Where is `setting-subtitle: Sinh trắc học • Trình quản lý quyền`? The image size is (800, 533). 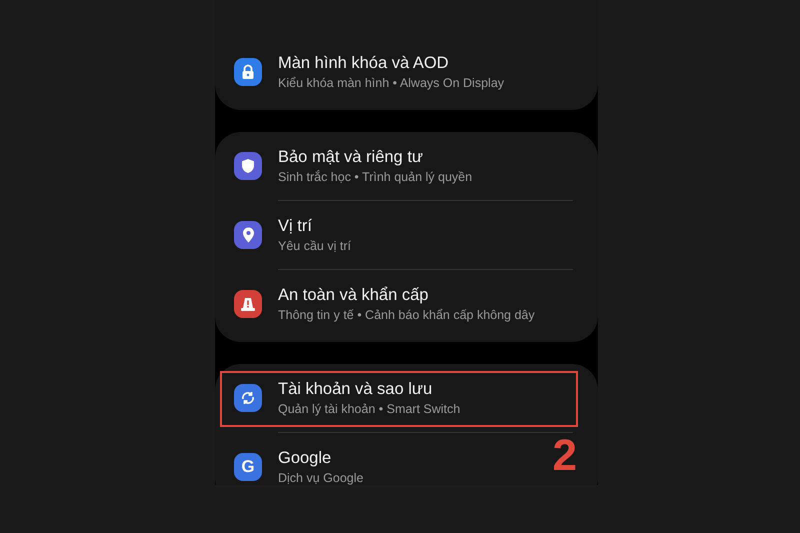
setting-subtitle: Sinh trắc học • Trình quản lý quyền is located at coordinates (375, 177).